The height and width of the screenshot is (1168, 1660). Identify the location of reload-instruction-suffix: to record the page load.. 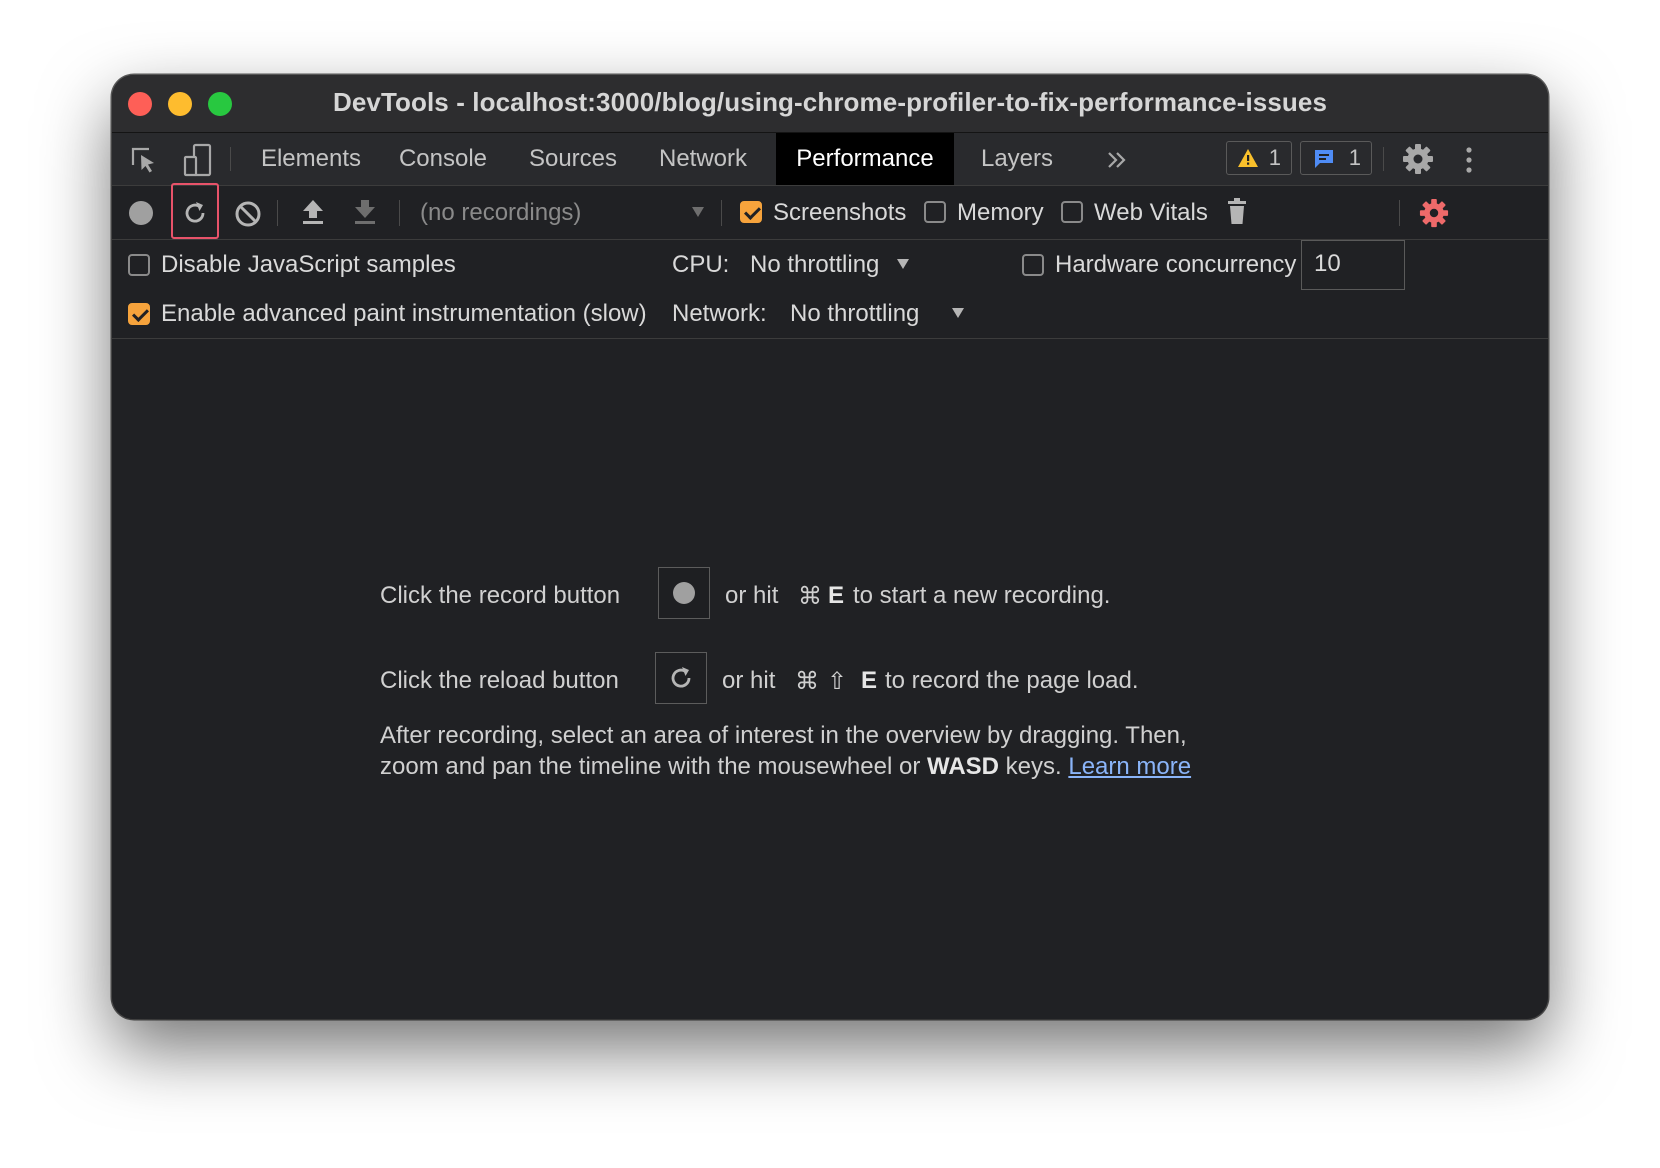
(1012, 680).